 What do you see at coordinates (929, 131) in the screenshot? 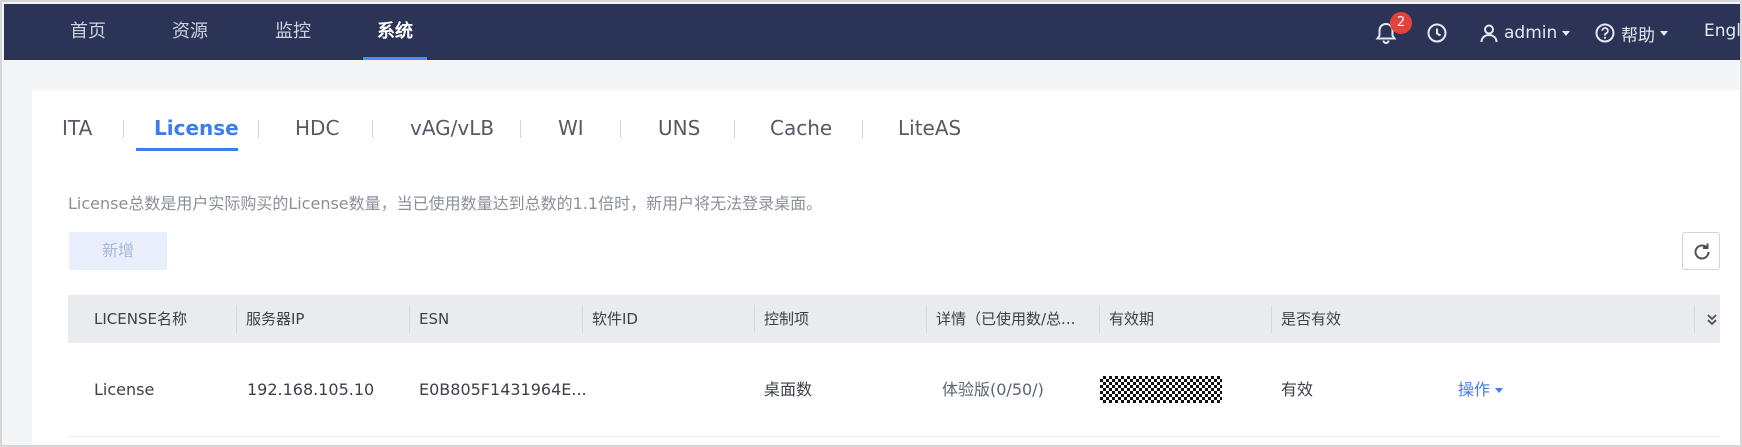
I see `tab-liteas: LiteAS` at bounding box center [929, 131].